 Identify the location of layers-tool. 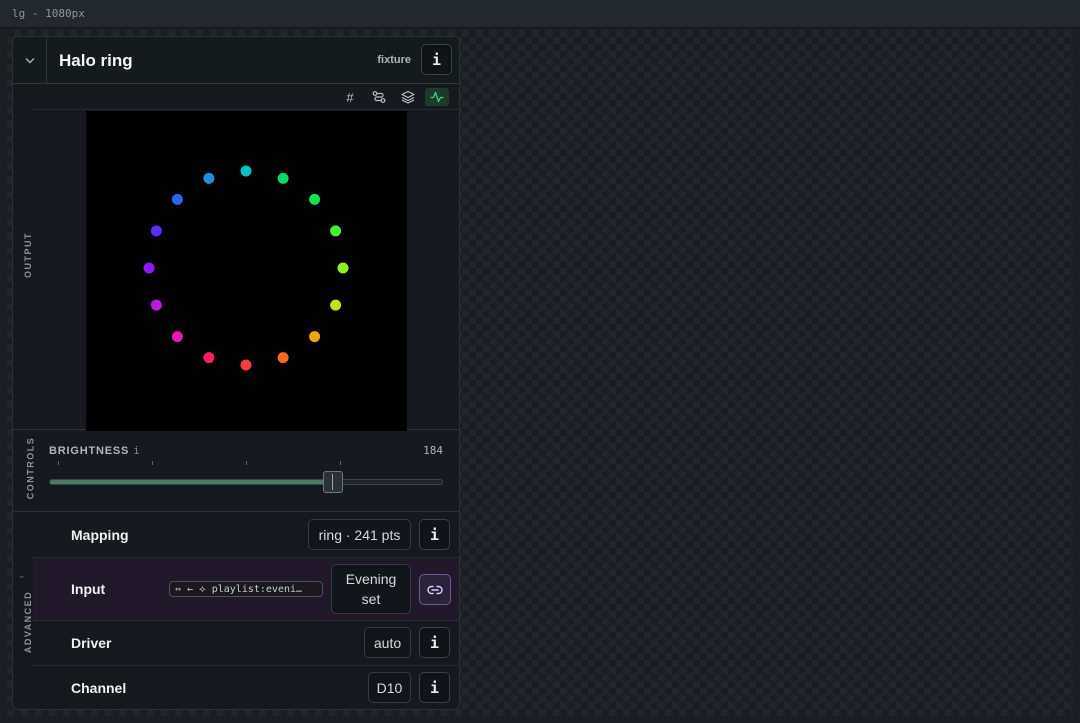
(408, 97).